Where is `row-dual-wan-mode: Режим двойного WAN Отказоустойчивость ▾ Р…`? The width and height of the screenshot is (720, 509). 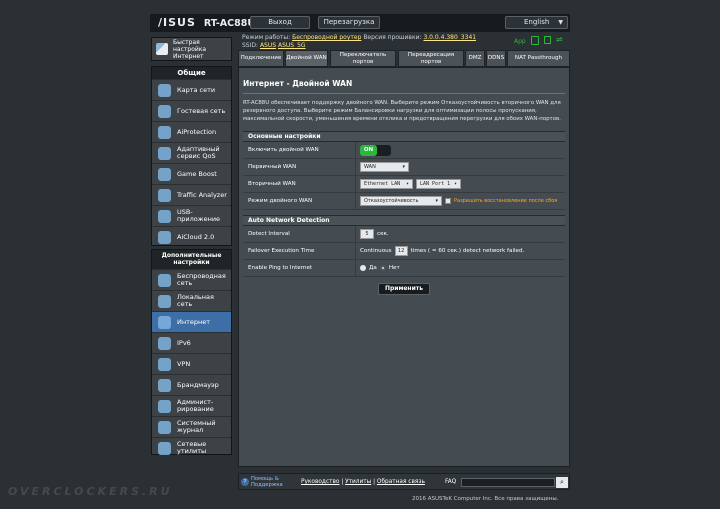
row-dual-wan-mode: Режим двойного WAN Отказоустойчивость ▾ Р… is located at coordinates (404, 201).